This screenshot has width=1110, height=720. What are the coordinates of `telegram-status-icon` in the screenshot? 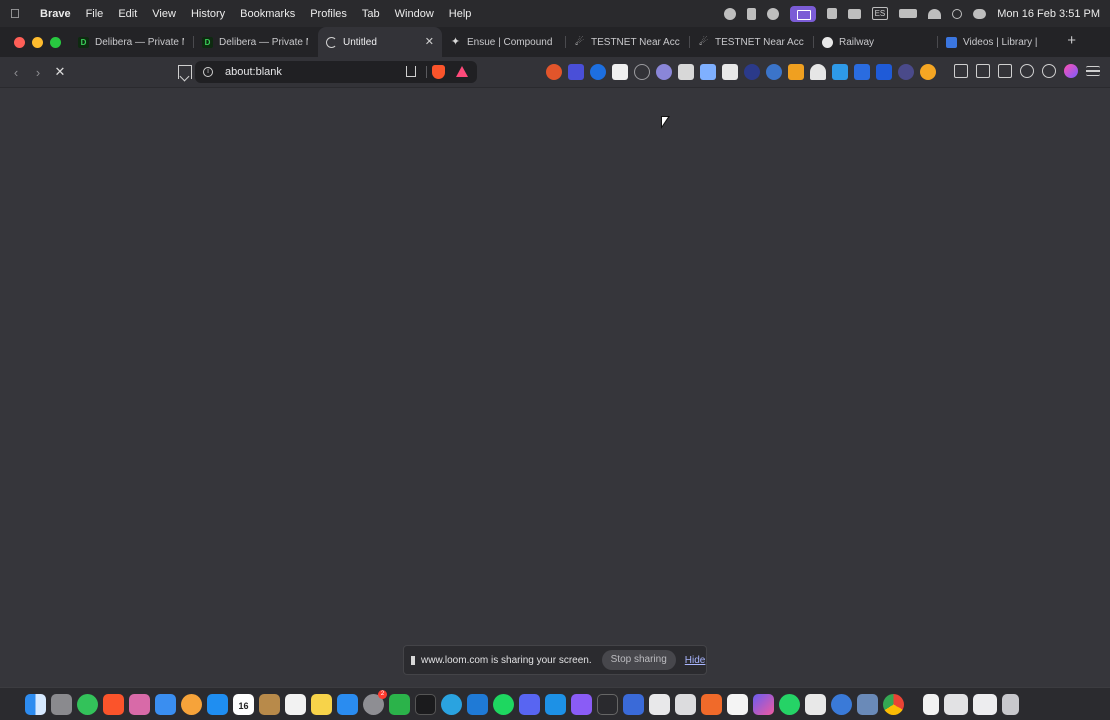 It's located at (772, 13).